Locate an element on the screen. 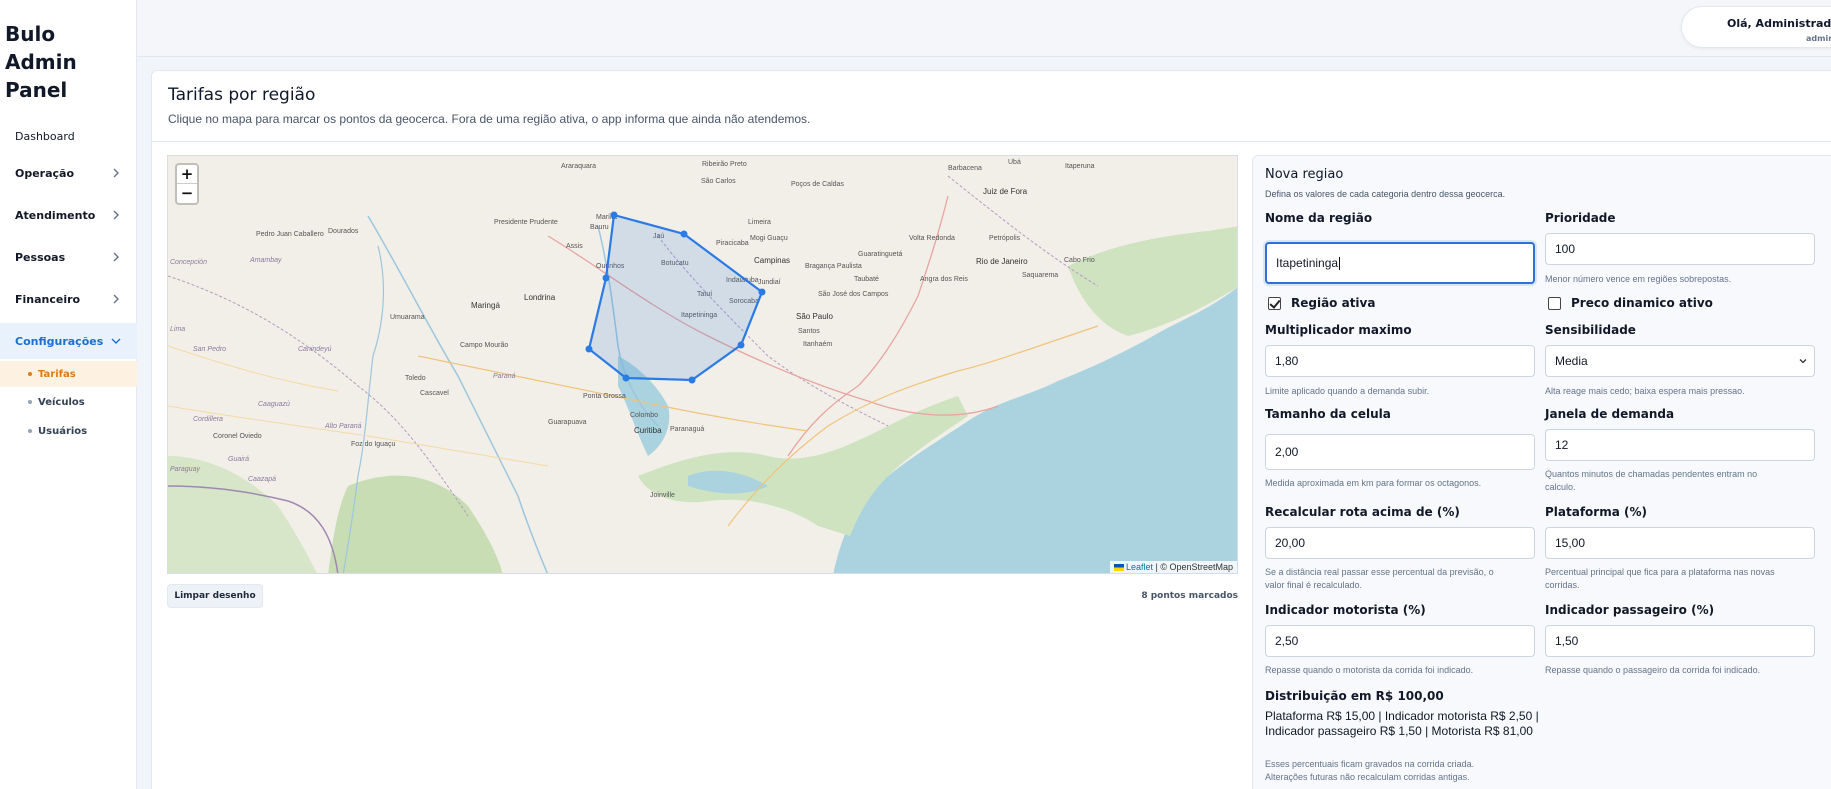  platform-input: 15,00 is located at coordinates (1680, 543).